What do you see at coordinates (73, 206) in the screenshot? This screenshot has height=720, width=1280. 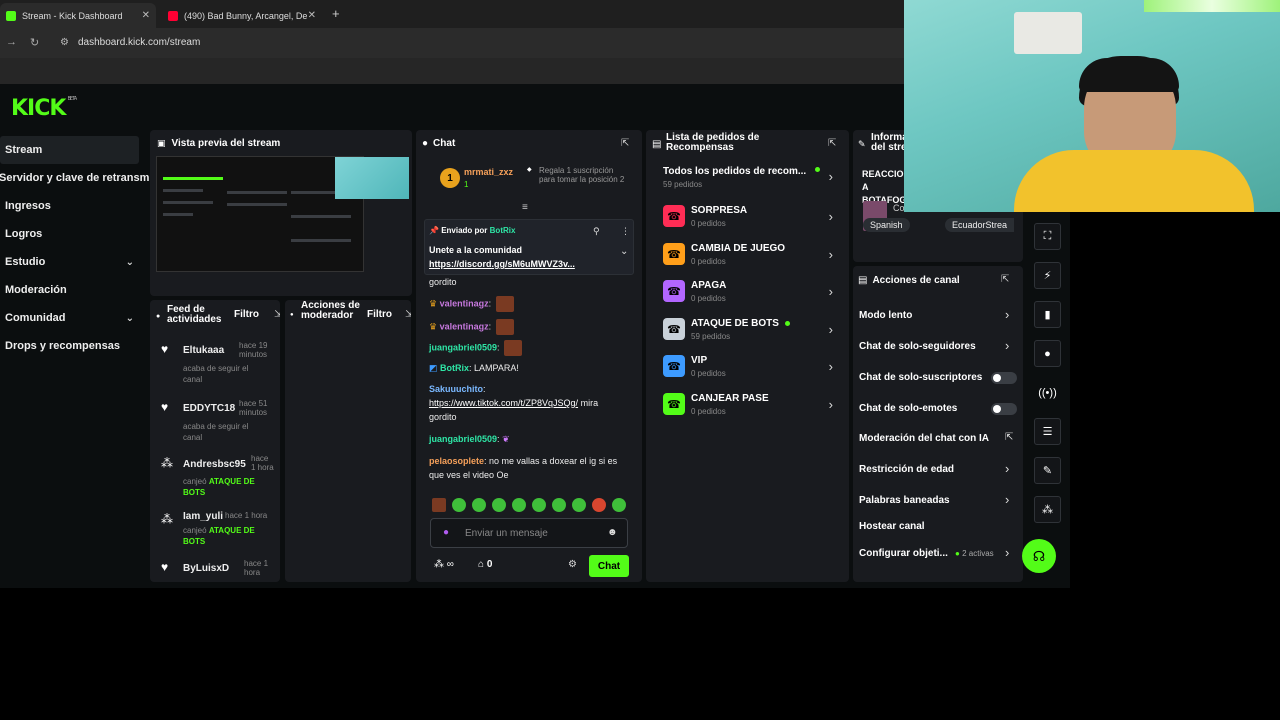 I see `sidebar-item-ingresos: Ingresos` at bounding box center [73, 206].